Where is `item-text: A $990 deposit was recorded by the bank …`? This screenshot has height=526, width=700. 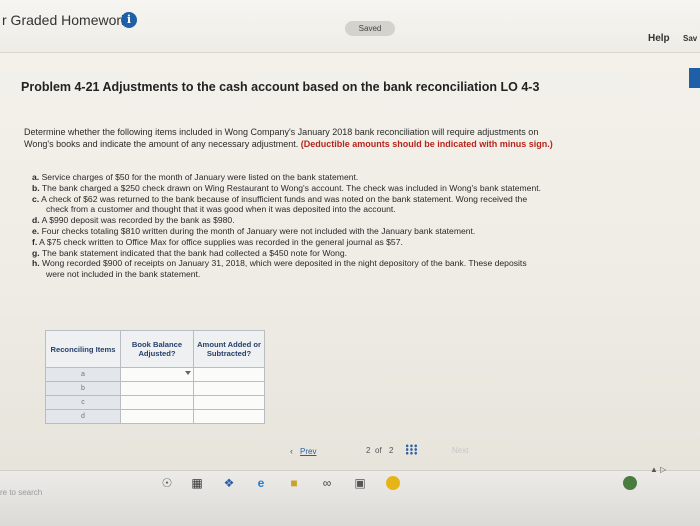
item-text: A $990 deposit was recorded by the bank … is located at coordinates (138, 220).